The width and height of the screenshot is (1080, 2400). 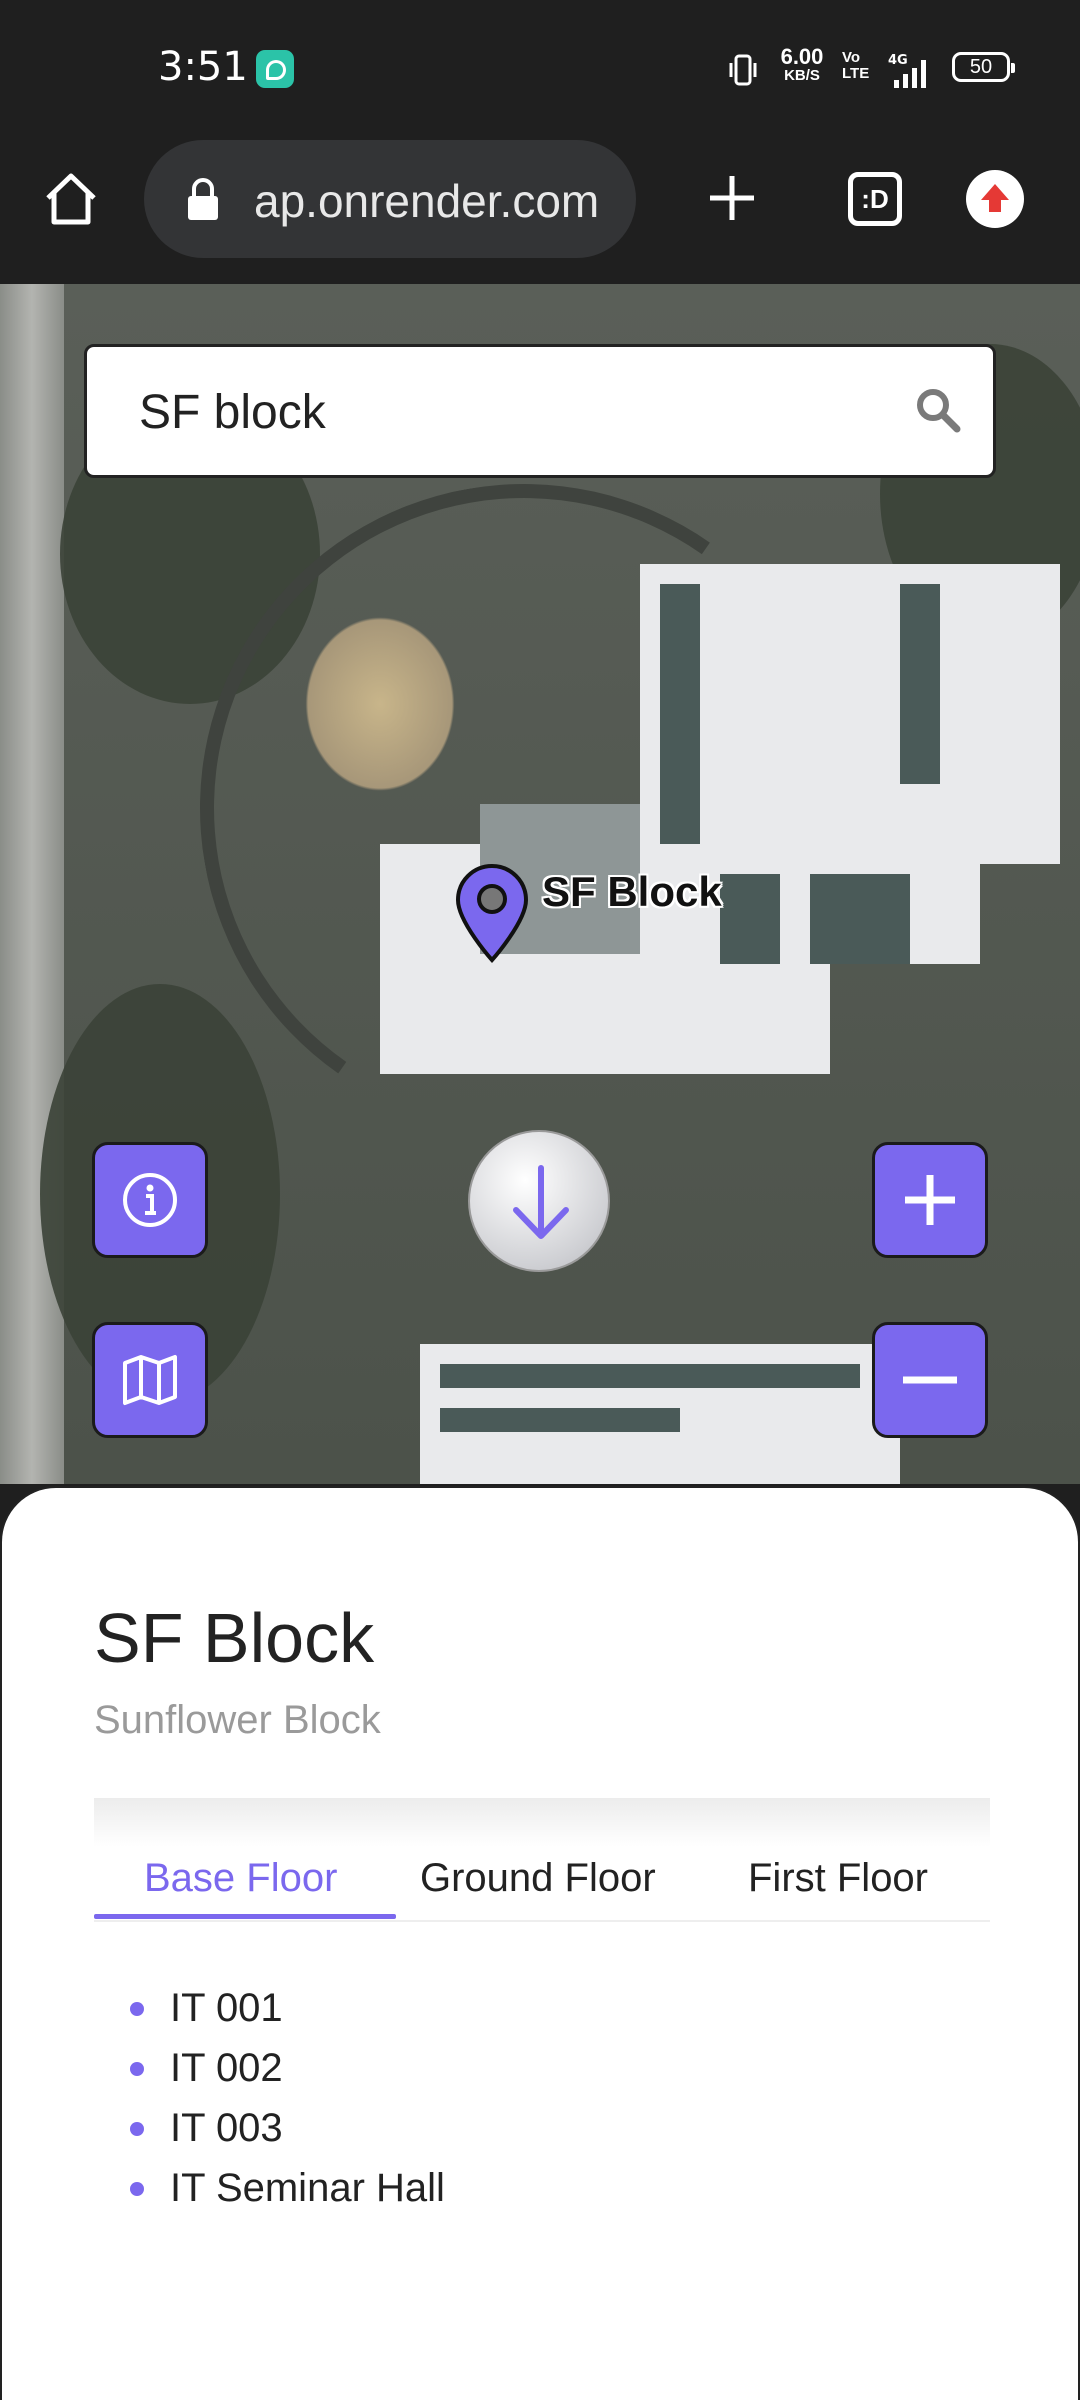 I want to click on tab-ground-floor: Ground Floor, so click(x=538, y=1878).